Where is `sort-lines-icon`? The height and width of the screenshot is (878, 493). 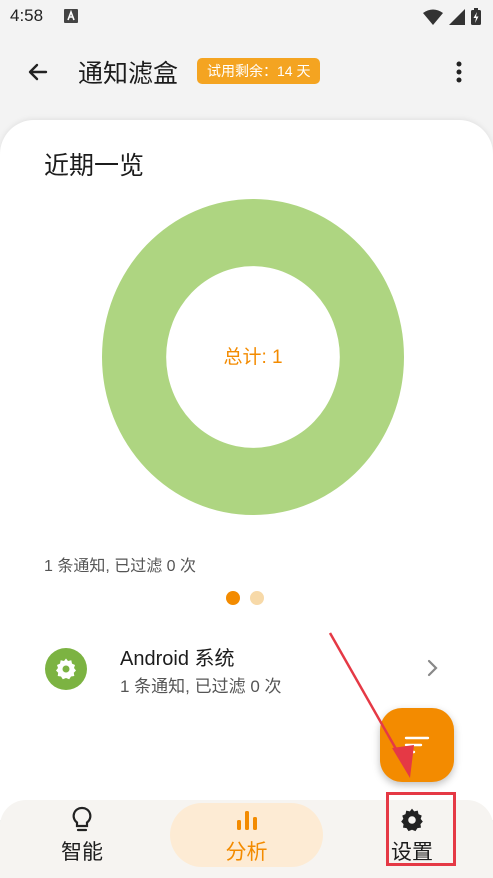
sort-lines-icon is located at coordinates (417, 745).